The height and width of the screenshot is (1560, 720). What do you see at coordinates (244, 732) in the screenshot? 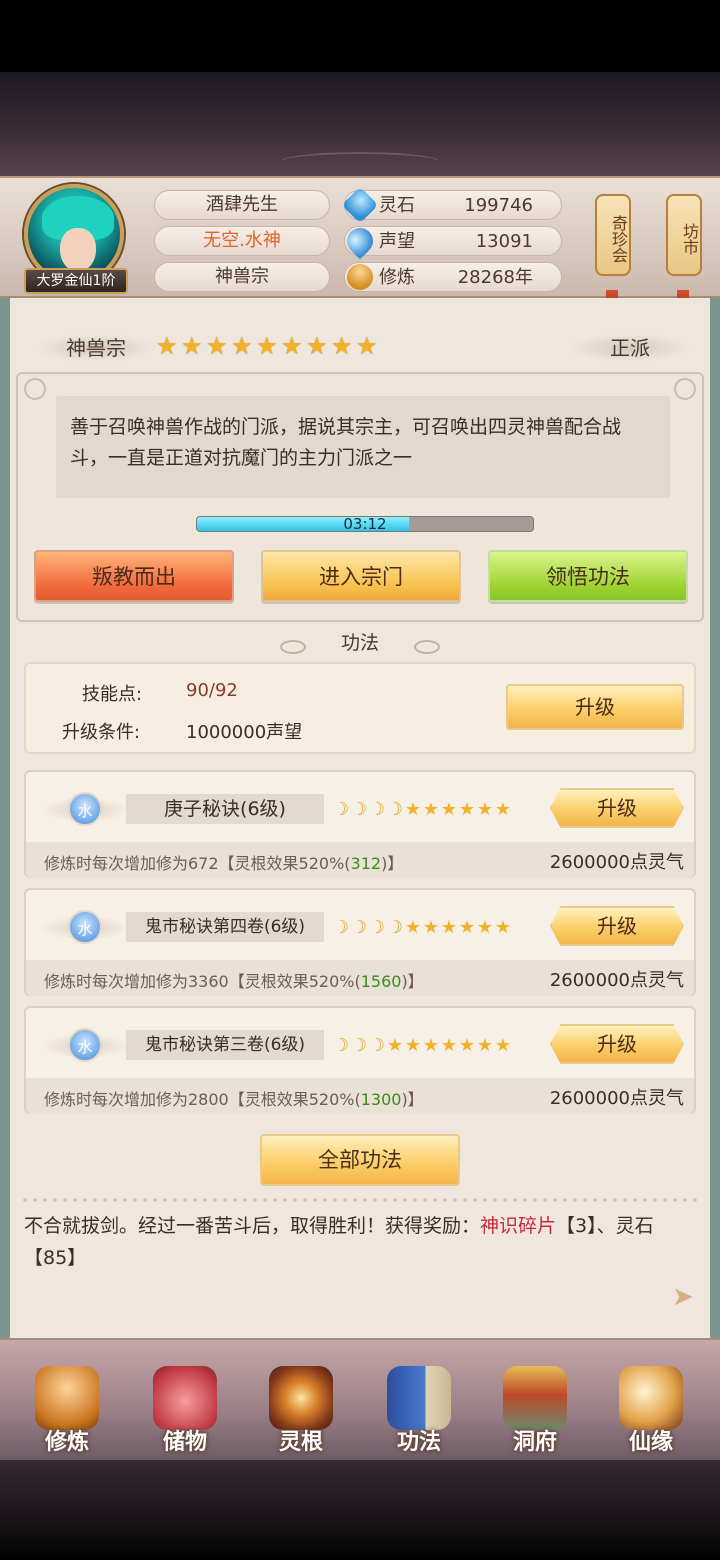
I see `upgrade-condition-value: 1000000声望` at bounding box center [244, 732].